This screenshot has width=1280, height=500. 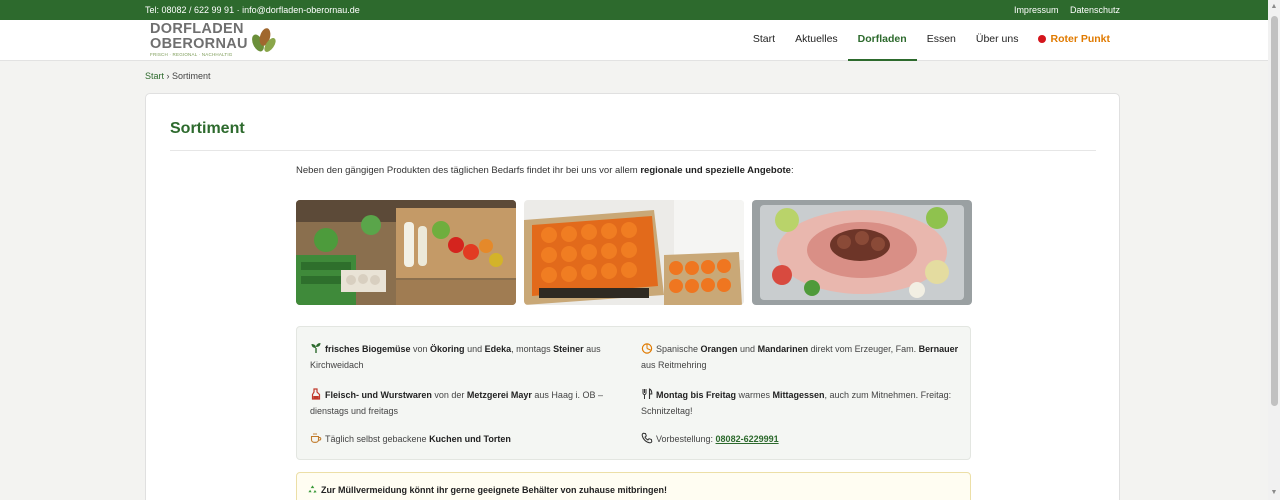 I want to click on offer-order: Vorbestellung: 08082-6229991, so click(x=803, y=439).